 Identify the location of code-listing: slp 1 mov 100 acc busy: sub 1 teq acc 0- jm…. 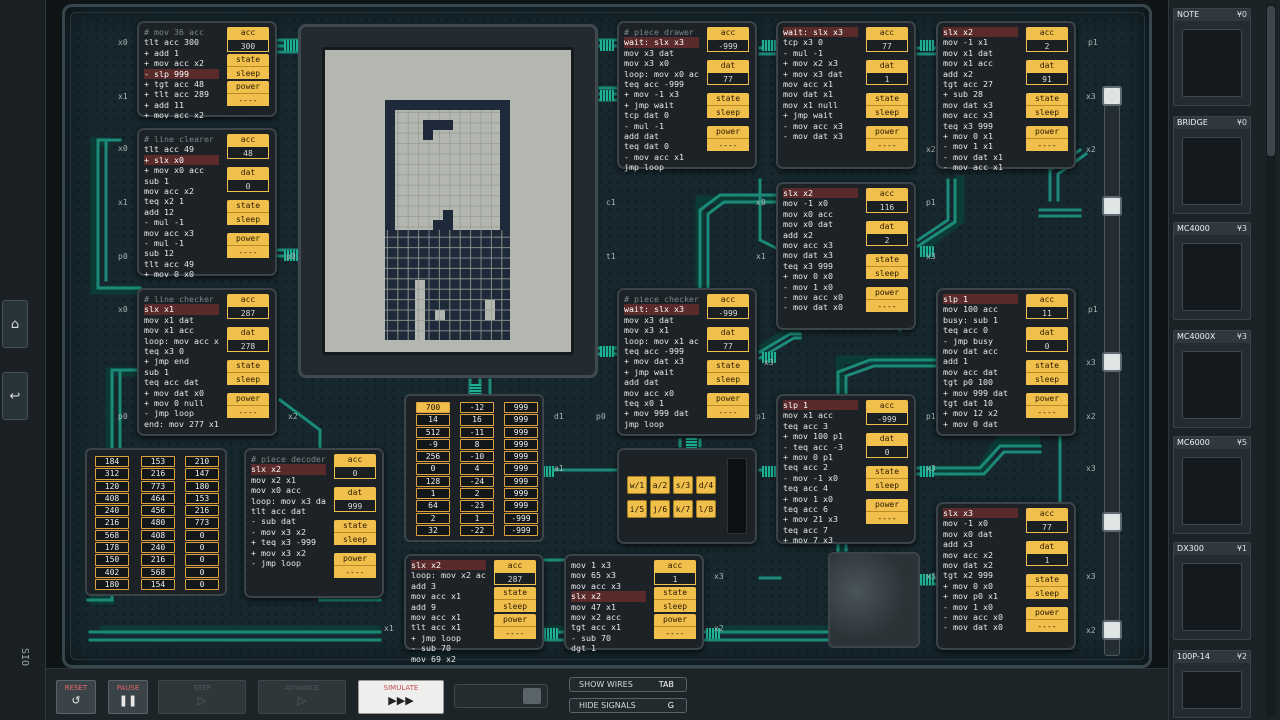
(980, 361).